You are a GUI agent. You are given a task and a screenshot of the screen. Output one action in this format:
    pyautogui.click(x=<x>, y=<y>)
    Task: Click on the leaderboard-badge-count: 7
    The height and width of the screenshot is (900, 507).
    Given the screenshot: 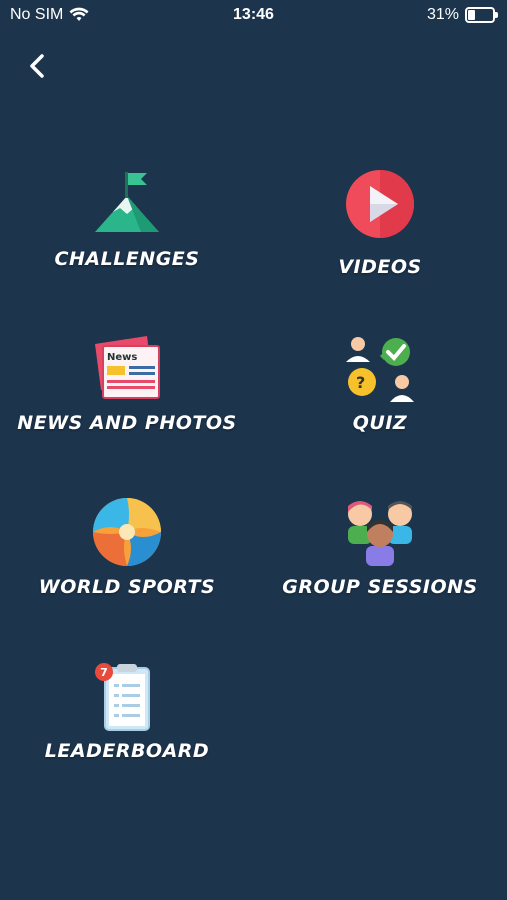 What is the action you would take?
    pyautogui.click(x=104, y=672)
    